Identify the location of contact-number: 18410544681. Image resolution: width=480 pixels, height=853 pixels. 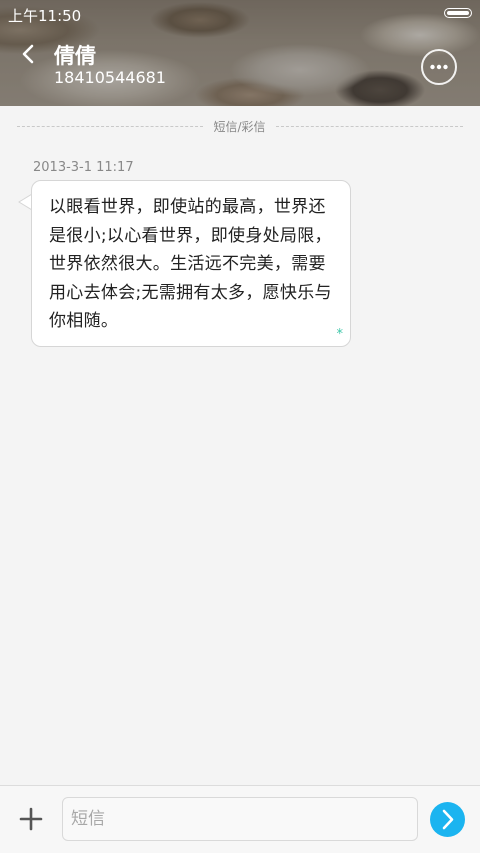
(110, 77).